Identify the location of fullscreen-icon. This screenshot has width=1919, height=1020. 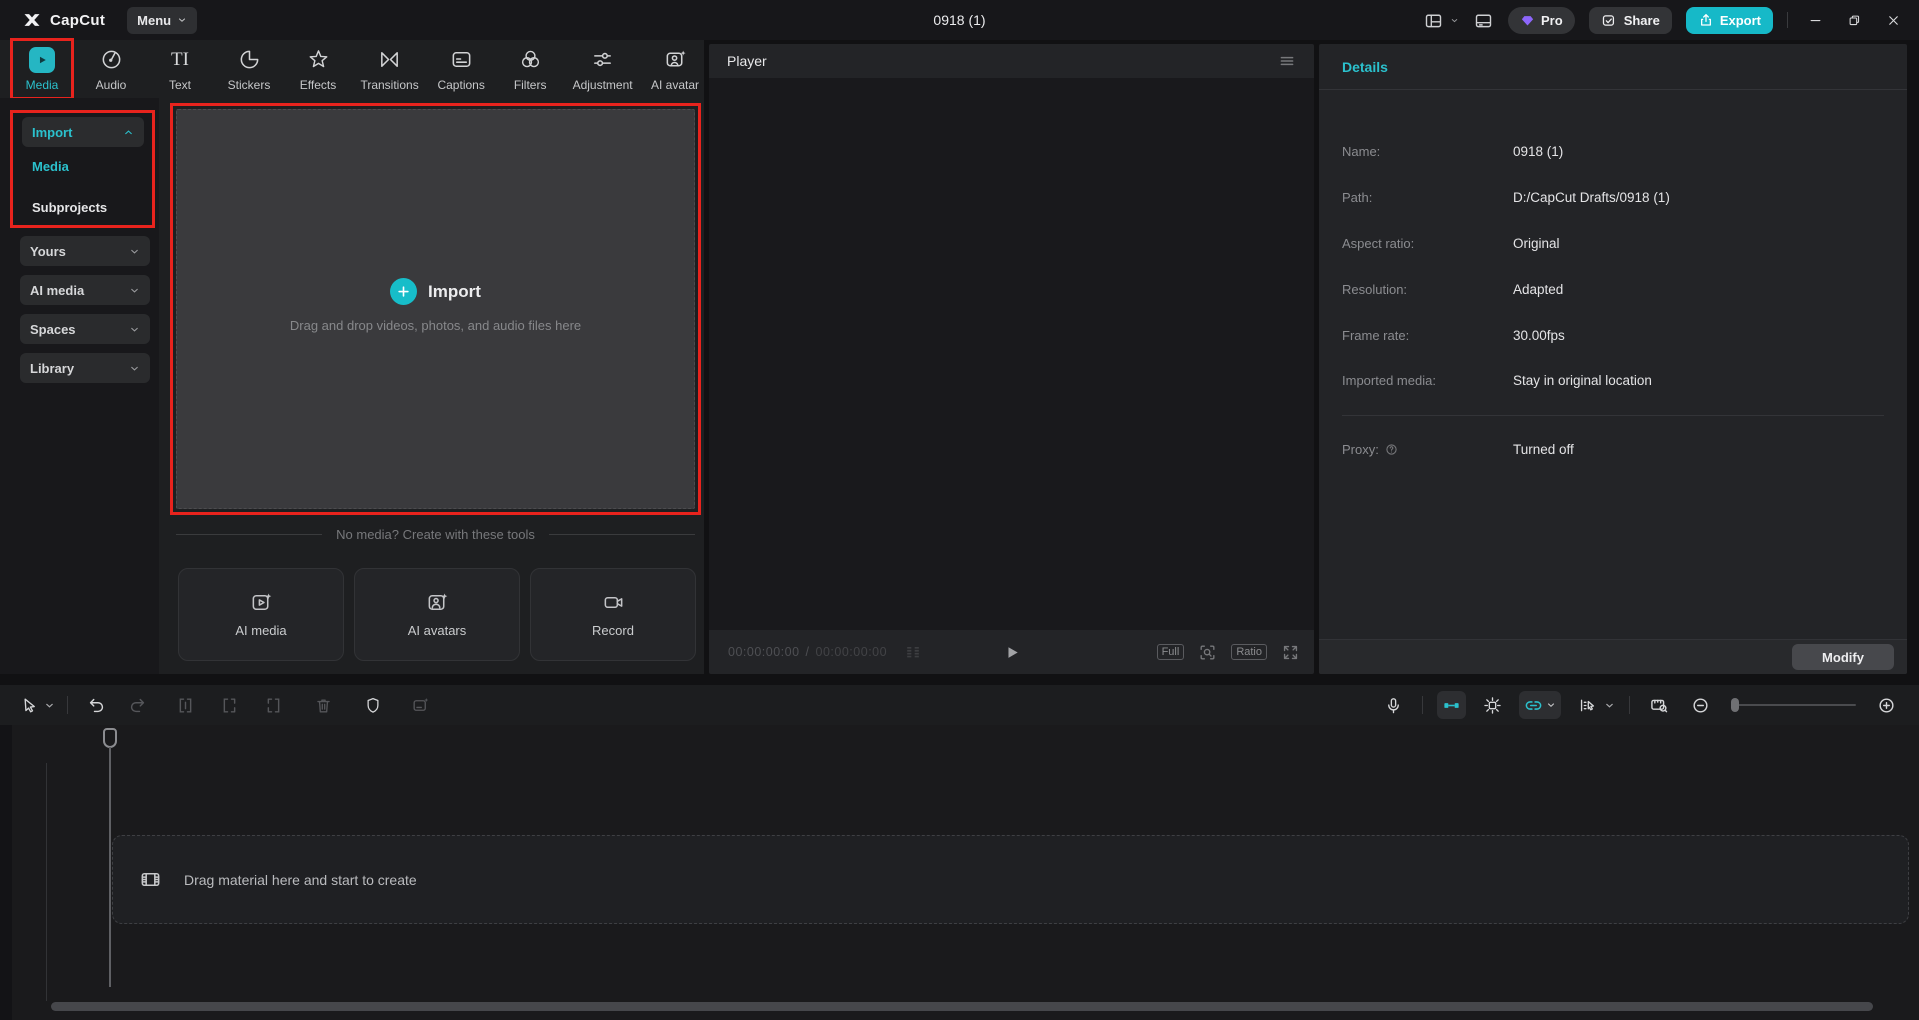
(1290, 652).